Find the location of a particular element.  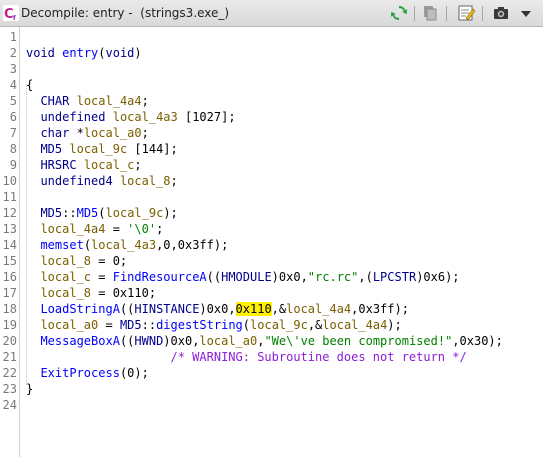

refresh-icon is located at coordinates (399, 13).